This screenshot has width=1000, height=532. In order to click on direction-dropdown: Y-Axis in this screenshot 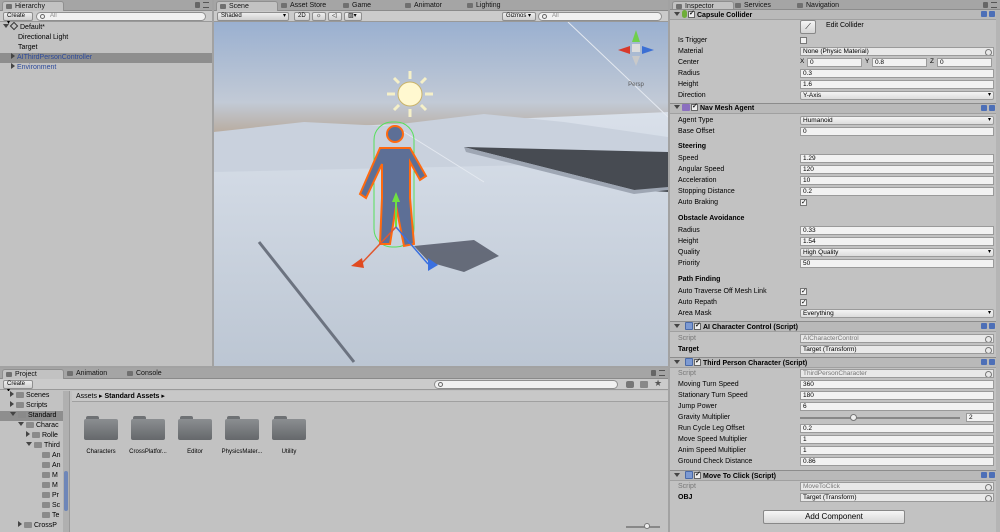, I will do `click(897, 95)`.